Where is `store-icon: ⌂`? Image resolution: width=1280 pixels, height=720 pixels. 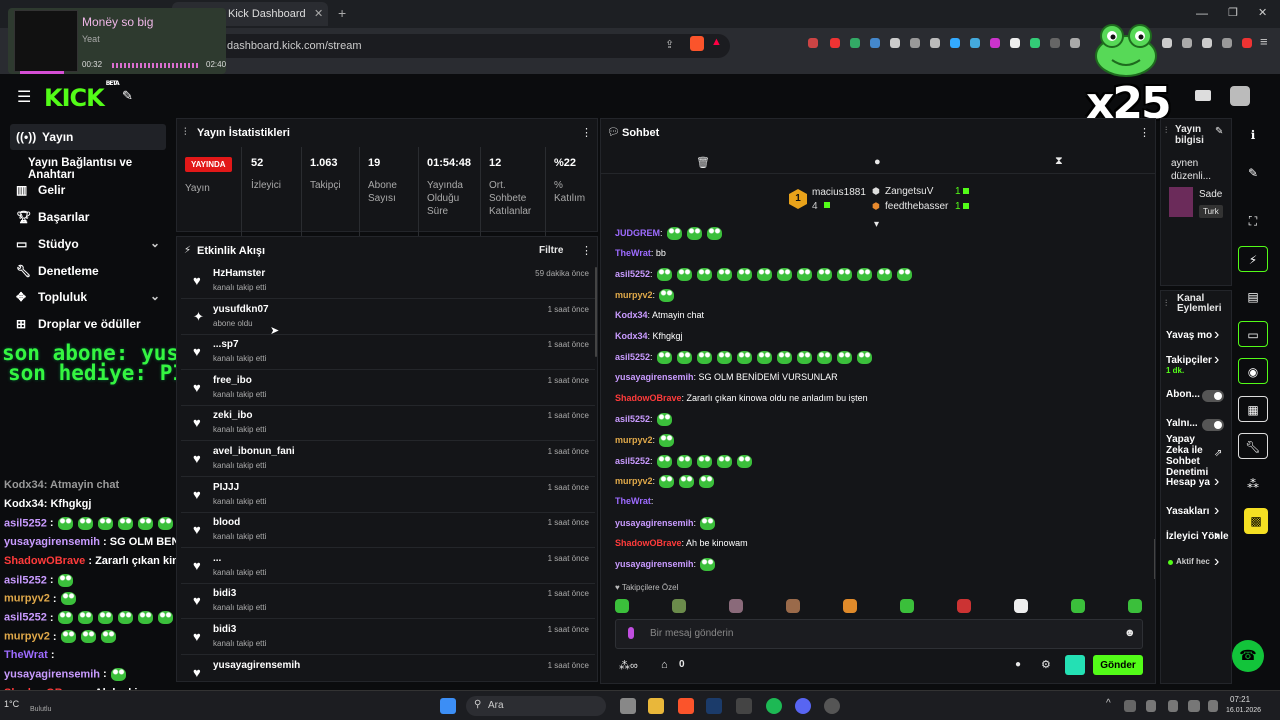
store-icon: ⌂ is located at coordinates (664, 665).